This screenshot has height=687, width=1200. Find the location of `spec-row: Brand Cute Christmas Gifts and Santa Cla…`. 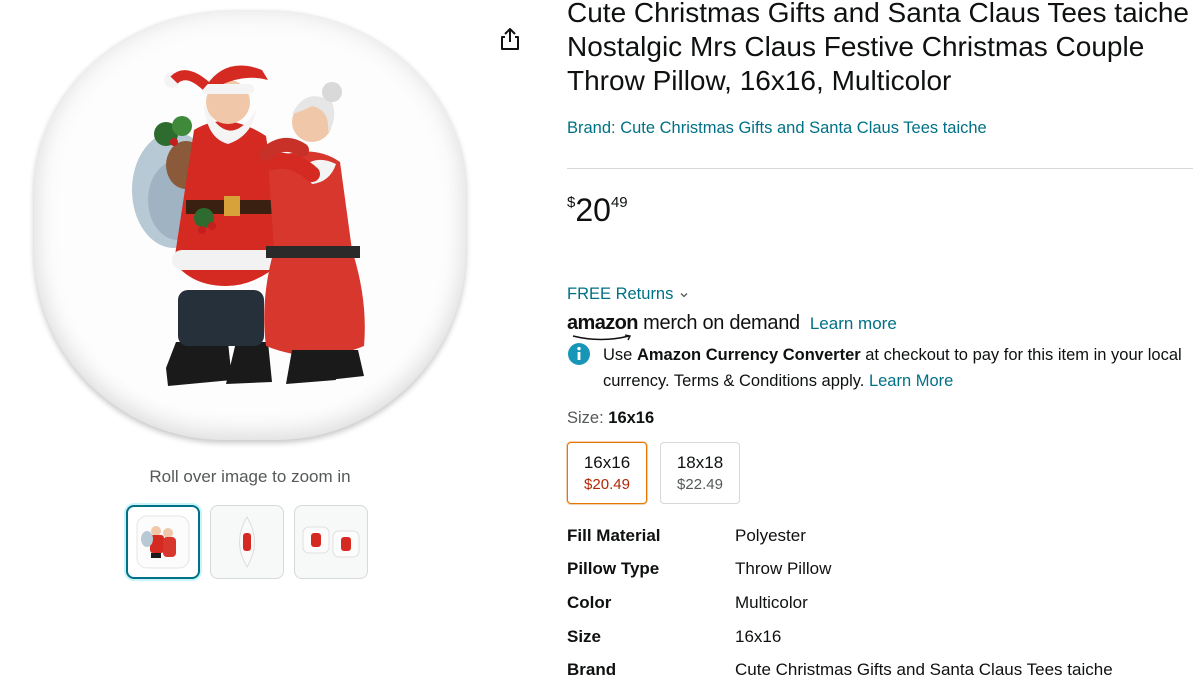

spec-row: Brand Cute Christmas Gifts and Santa Cla… is located at coordinates (880, 670).